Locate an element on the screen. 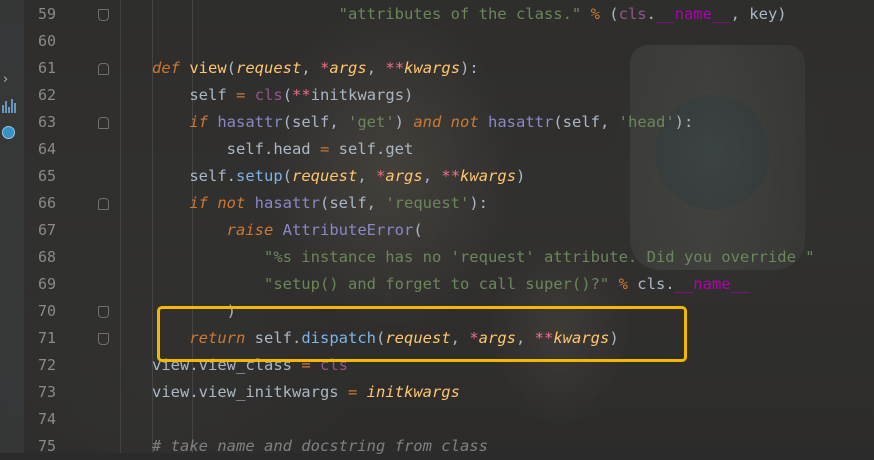 The width and height of the screenshot is (874, 460). code-token: request is located at coordinates (325, 176).